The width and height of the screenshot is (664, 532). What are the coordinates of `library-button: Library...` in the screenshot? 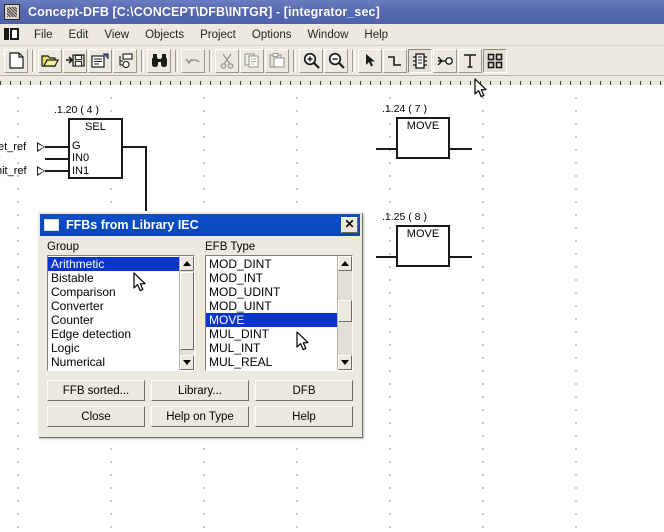 It's located at (200, 390).